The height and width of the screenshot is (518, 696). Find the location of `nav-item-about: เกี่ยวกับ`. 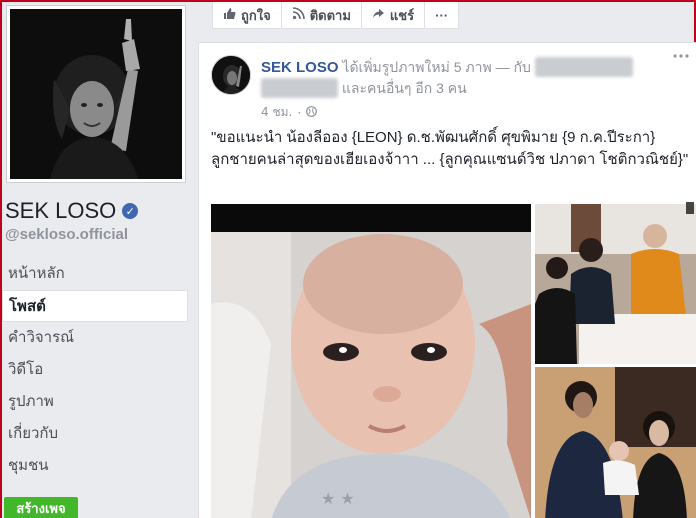

nav-item-about: เกี่ยวกับ is located at coordinates (95, 434).